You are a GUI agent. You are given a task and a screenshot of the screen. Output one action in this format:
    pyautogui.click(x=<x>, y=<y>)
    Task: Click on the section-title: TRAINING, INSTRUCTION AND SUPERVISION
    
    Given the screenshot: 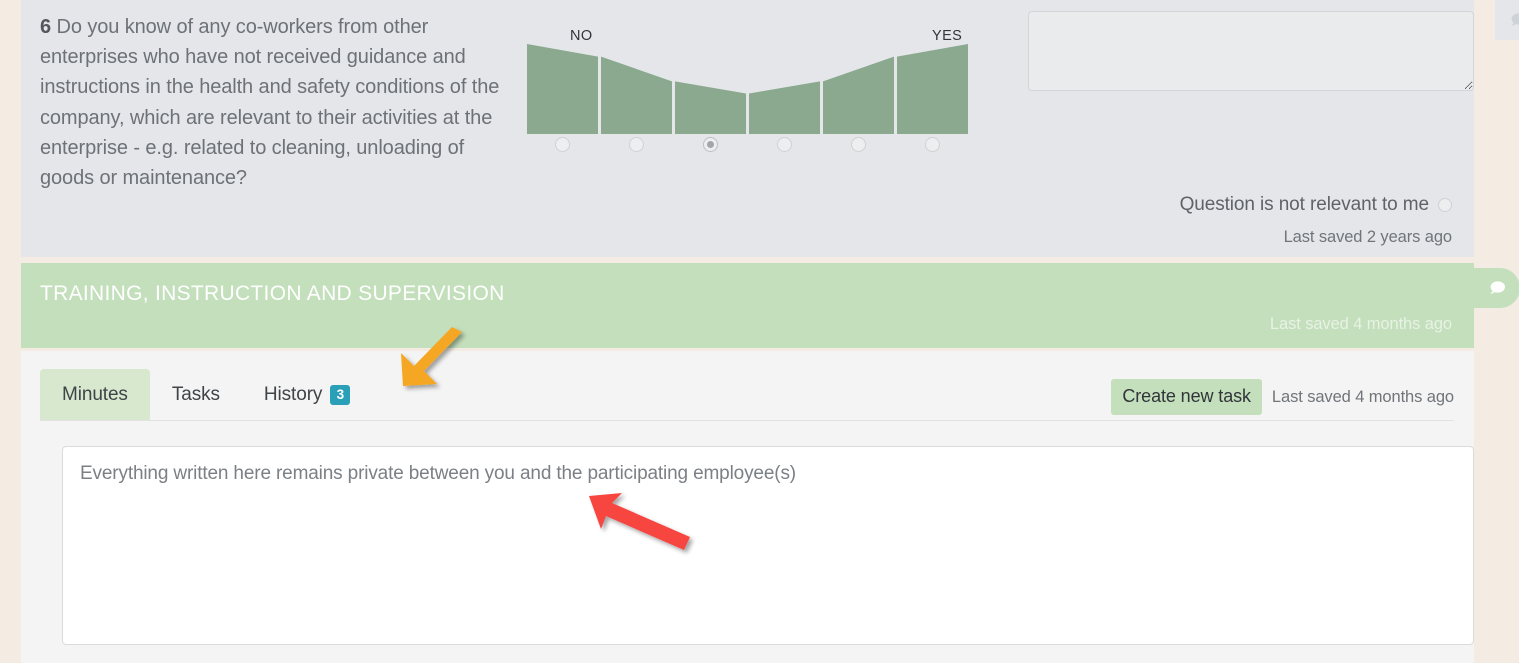 What is the action you would take?
    pyautogui.click(x=272, y=293)
    